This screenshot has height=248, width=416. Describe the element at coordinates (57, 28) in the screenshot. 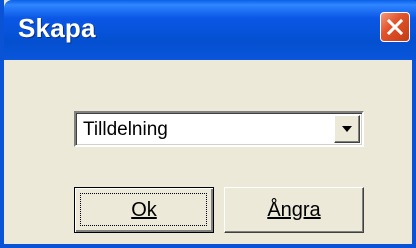

I see `window-title: Skapa` at that location.